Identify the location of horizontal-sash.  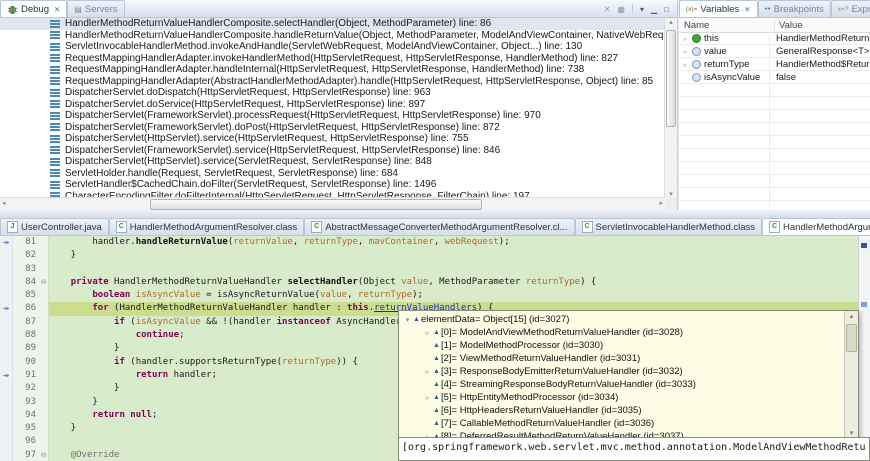
(435, 214).